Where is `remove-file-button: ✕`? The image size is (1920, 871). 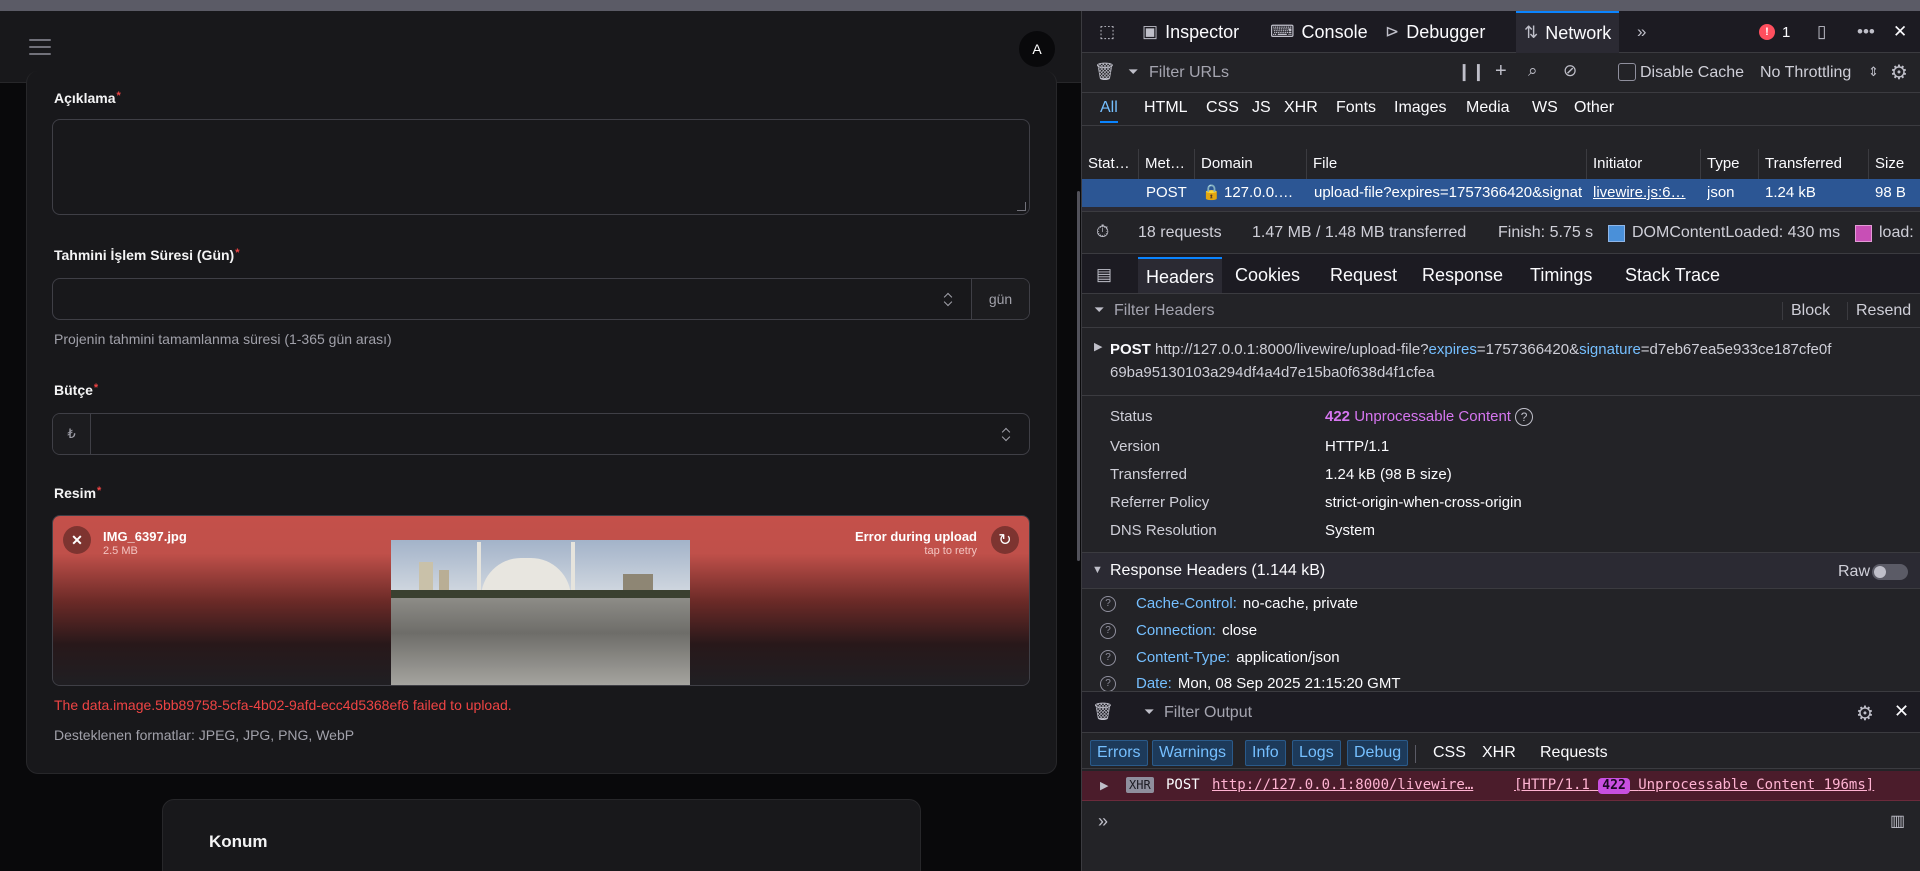
remove-file-button: ✕ is located at coordinates (77, 540).